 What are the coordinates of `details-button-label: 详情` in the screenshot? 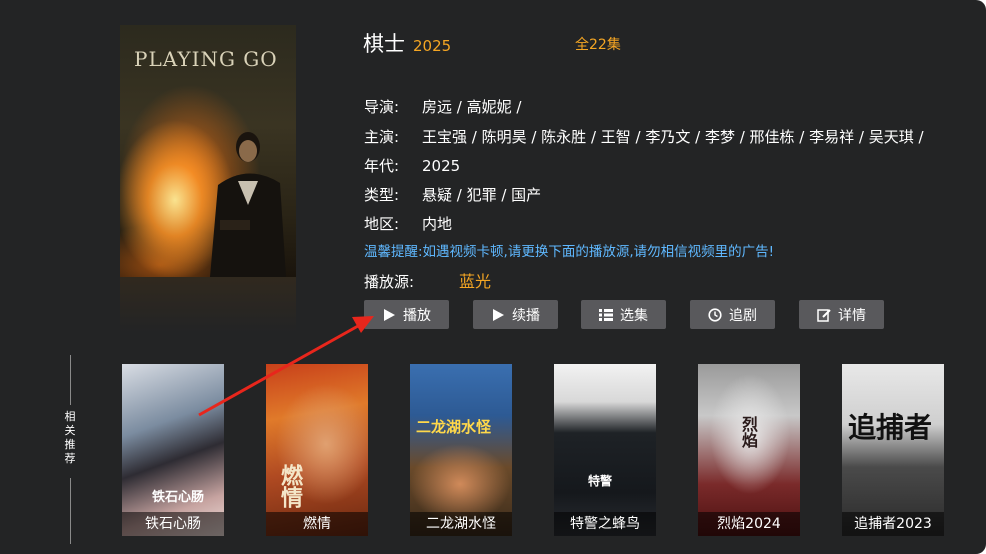 It's located at (852, 315).